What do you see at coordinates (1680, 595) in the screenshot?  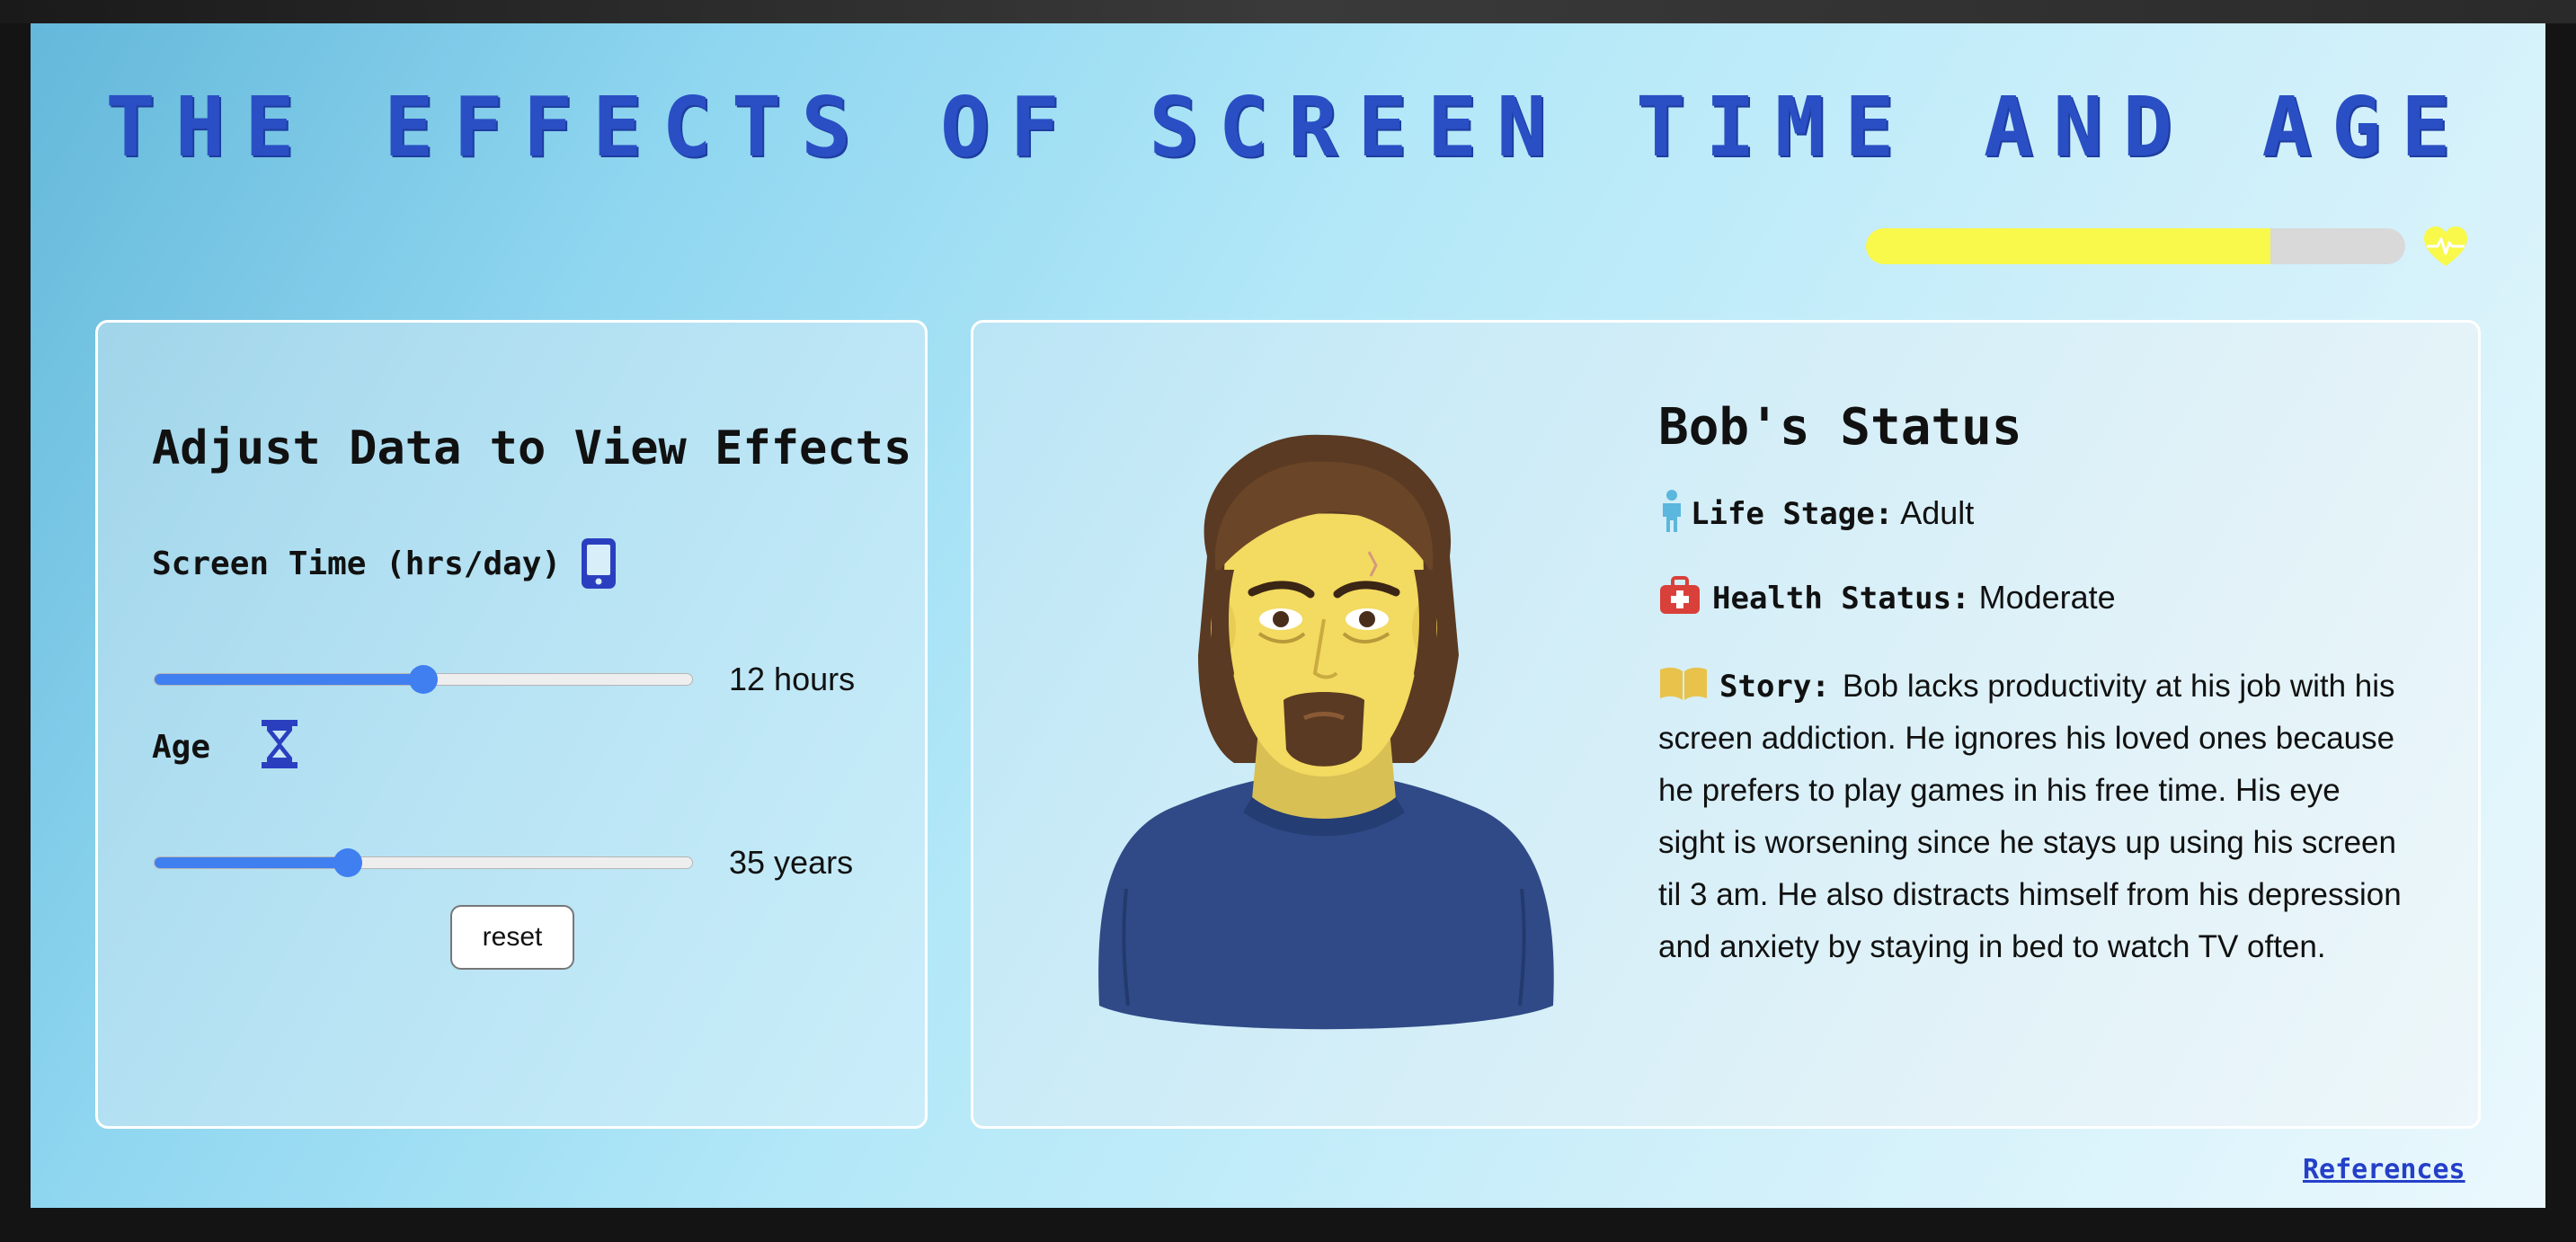 I see `medical-kit-icon` at bounding box center [1680, 595].